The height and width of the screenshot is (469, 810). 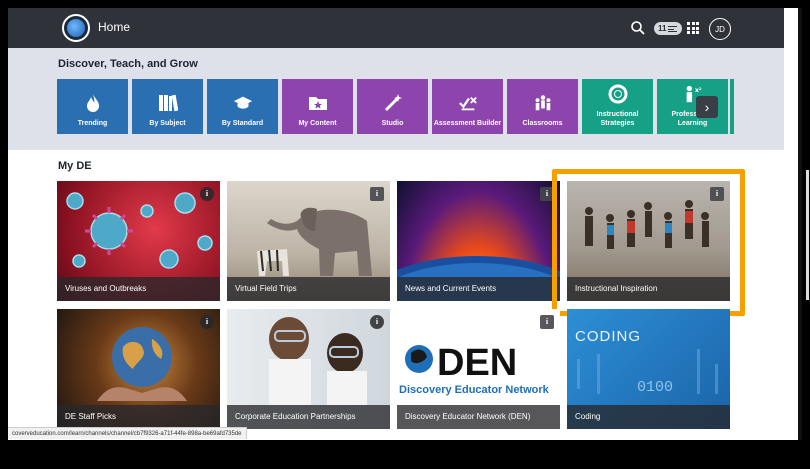 What do you see at coordinates (308, 289) in the screenshot?
I see `card-title: Virtual Field Trips` at bounding box center [308, 289].